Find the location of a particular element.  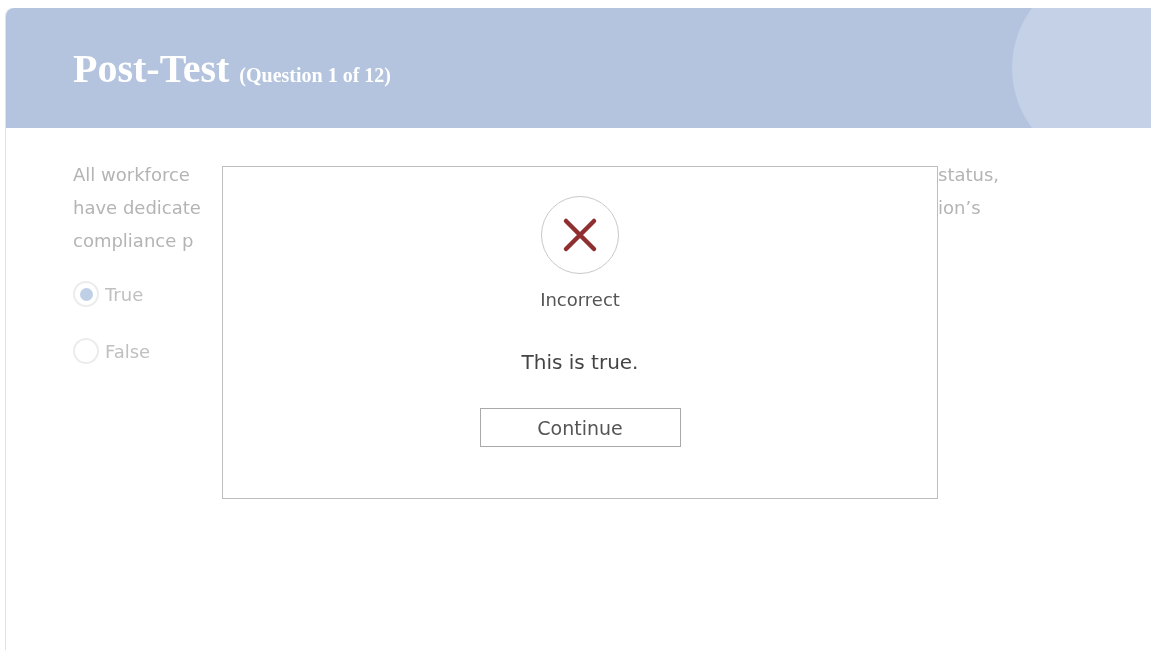

continue-button: Continue is located at coordinates (580, 427).